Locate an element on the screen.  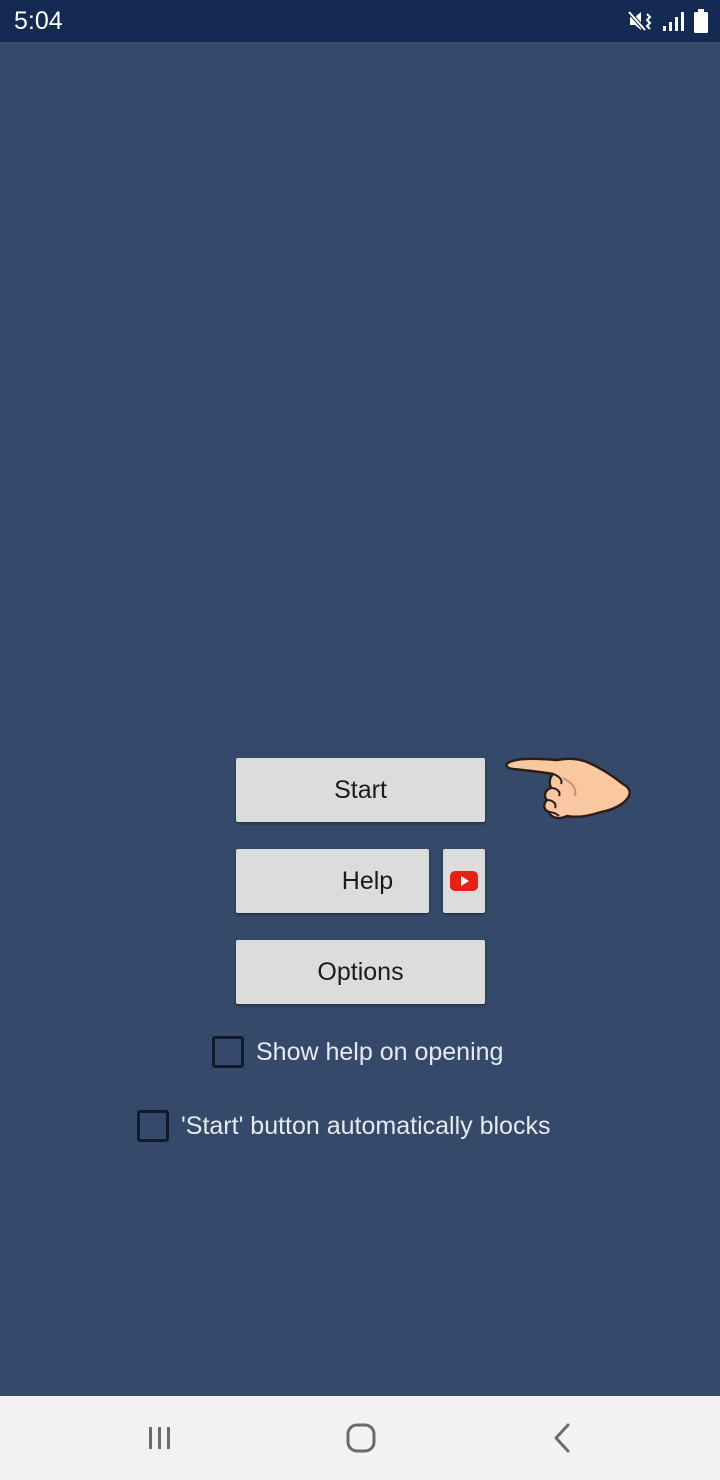
home-button is located at coordinates (361, 1438).